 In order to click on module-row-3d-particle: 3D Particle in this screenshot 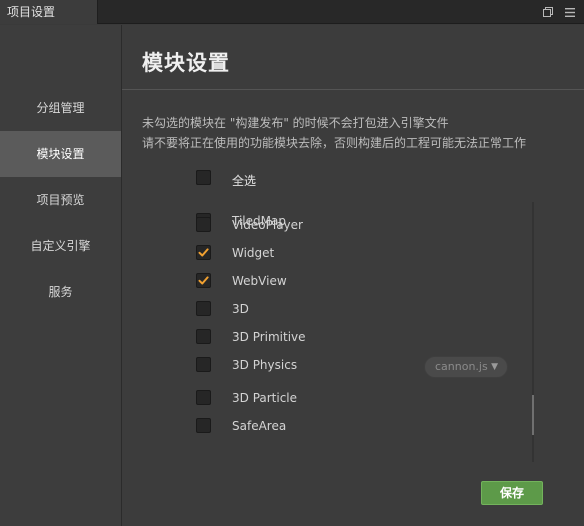, I will do `click(352, 398)`.